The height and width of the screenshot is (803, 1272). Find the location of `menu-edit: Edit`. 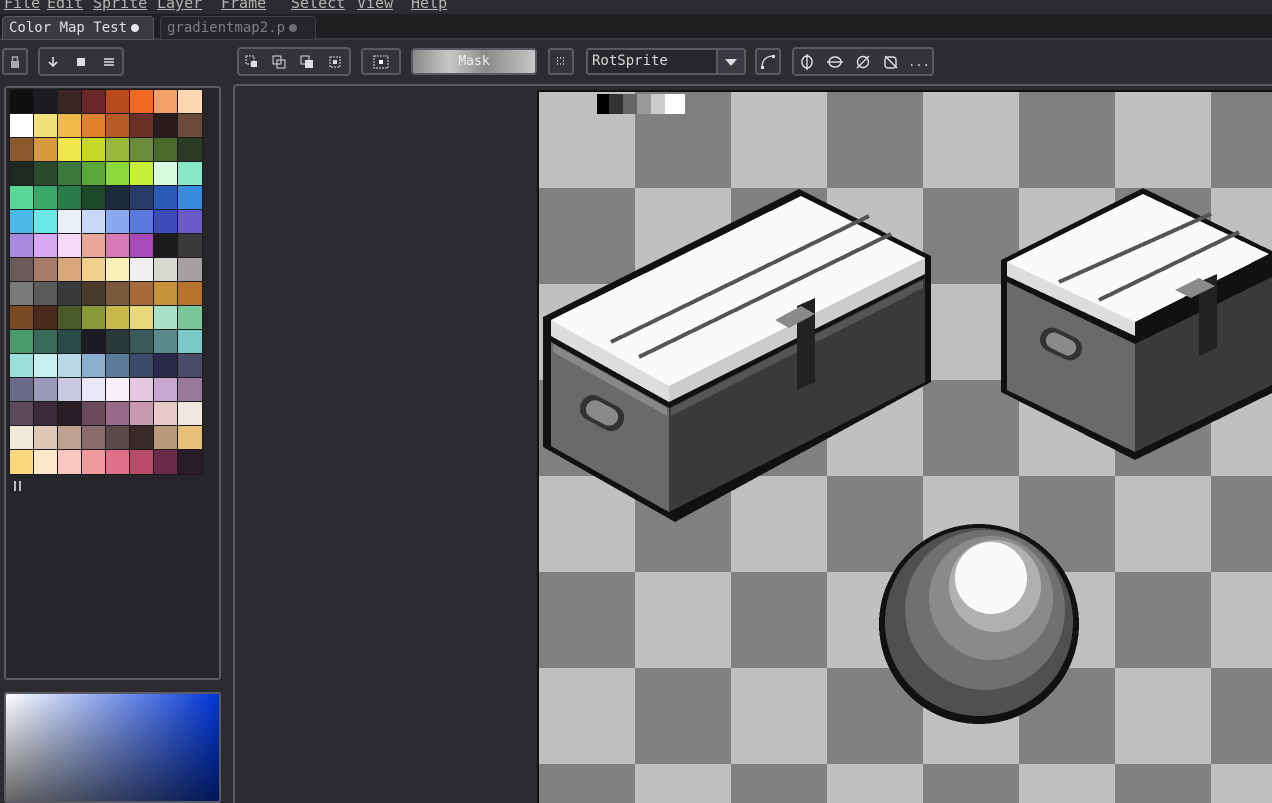

menu-edit: Edit is located at coordinates (65, 6).